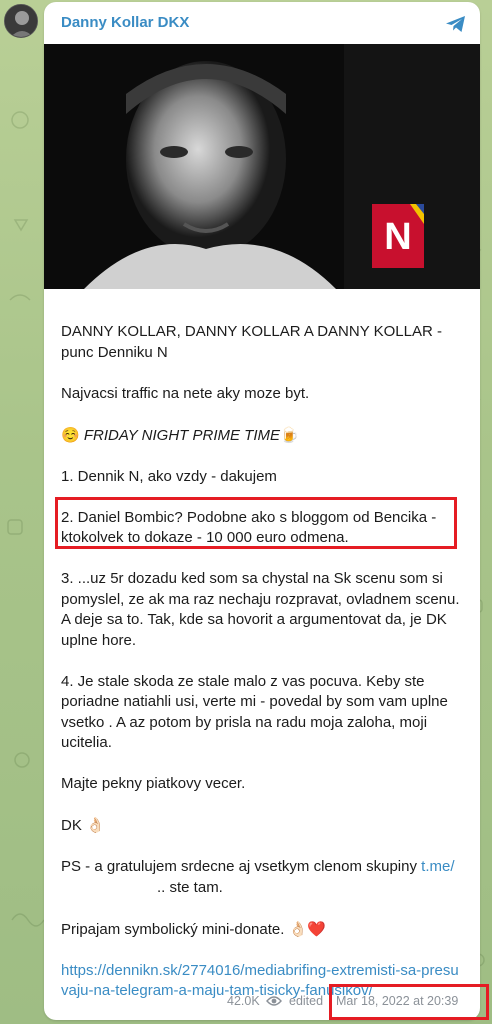 The width and height of the screenshot is (492, 1024). I want to click on paragraph-9: DK 👌🏻, so click(263, 826).